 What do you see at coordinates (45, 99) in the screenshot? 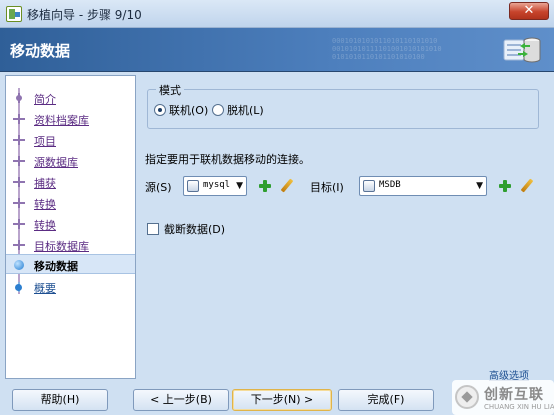
I see `sidebar-item-label: 简介` at bounding box center [45, 99].